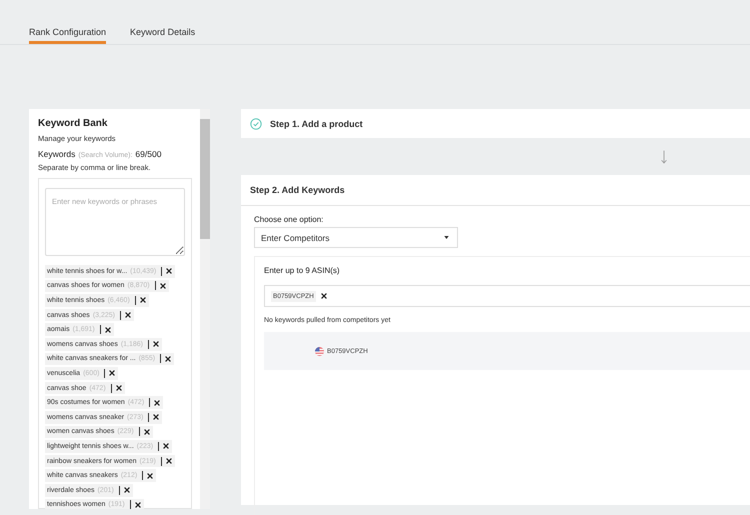 Image resolution: width=750 pixels, height=515 pixels. What do you see at coordinates (148, 154) in the screenshot?
I see `keyword-count: 69/500` at bounding box center [148, 154].